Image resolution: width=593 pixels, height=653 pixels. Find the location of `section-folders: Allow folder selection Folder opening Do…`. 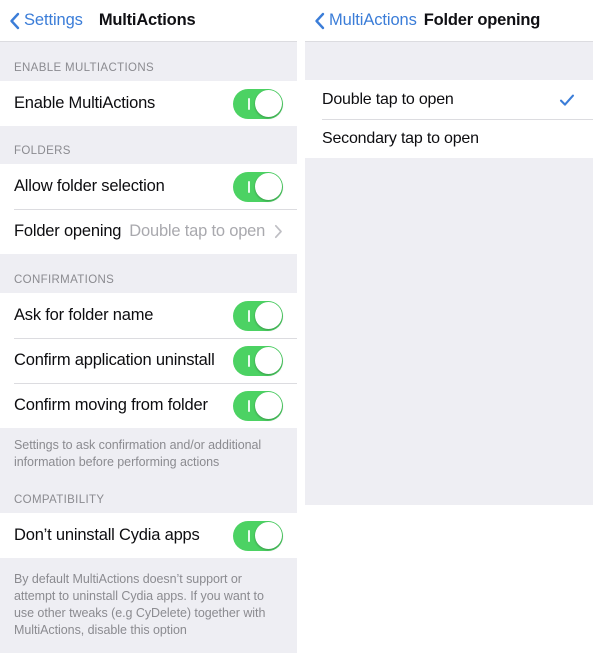

section-folders: Allow folder selection Folder opening Do… is located at coordinates (148, 209).